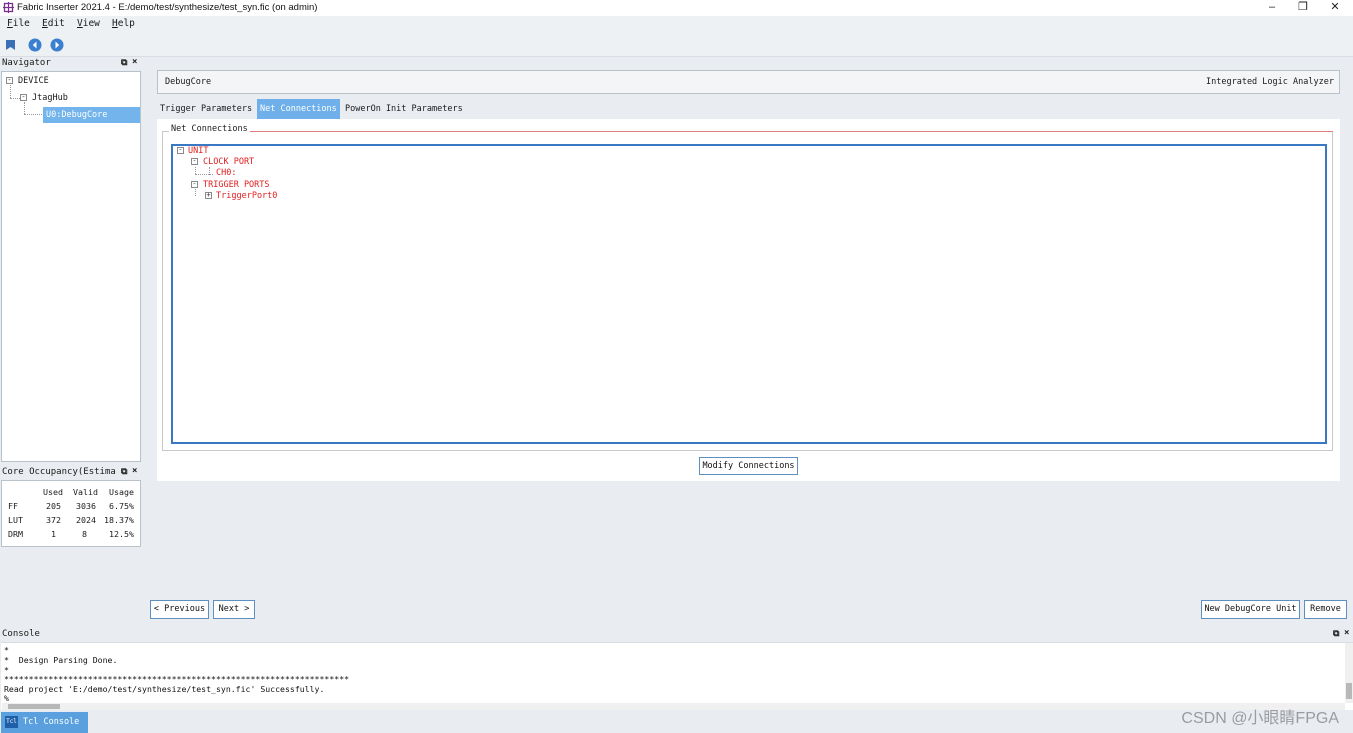 The width and height of the screenshot is (1353, 733). Describe the element at coordinates (35, 45) in the screenshot. I see `back-icon` at that location.